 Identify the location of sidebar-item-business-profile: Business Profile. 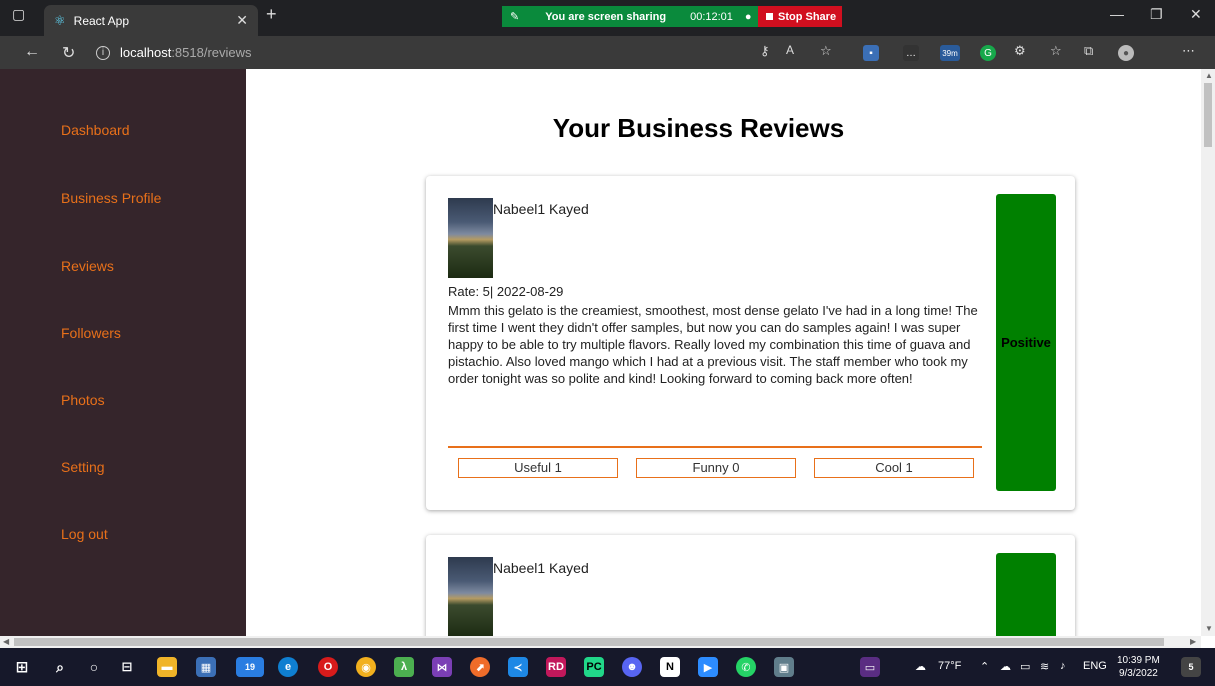
(111, 198).